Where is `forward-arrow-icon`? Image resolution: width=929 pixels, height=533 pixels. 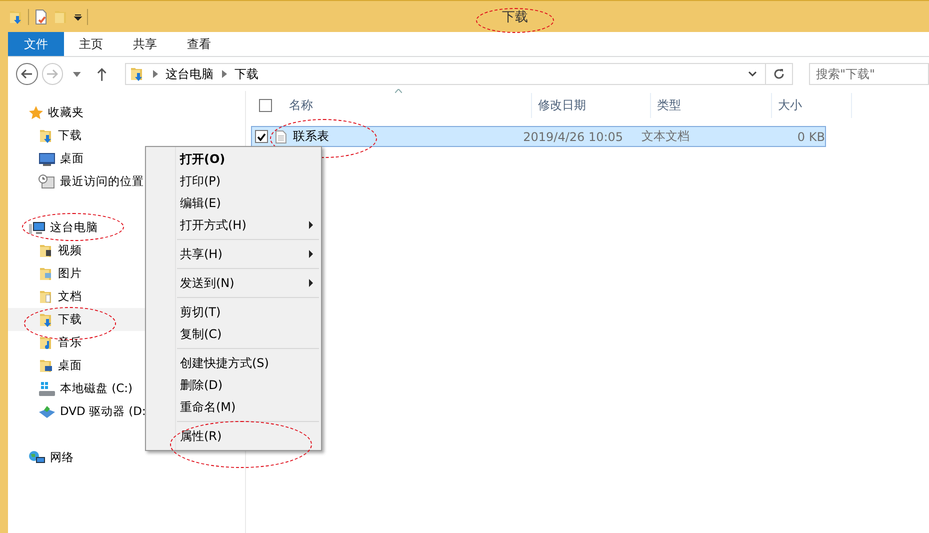 forward-arrow-icon is located at coordinates (52, 74).